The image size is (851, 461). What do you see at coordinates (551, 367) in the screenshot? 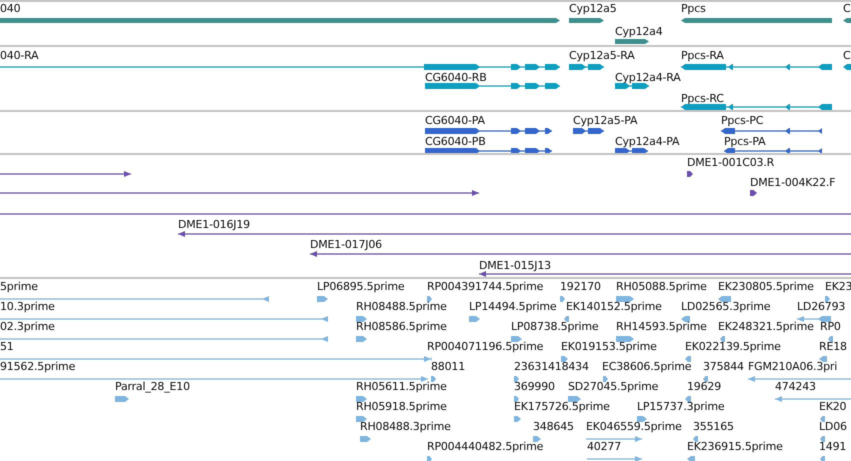
I see `feature-label: 23631418434` at bounding box center [551, 367].